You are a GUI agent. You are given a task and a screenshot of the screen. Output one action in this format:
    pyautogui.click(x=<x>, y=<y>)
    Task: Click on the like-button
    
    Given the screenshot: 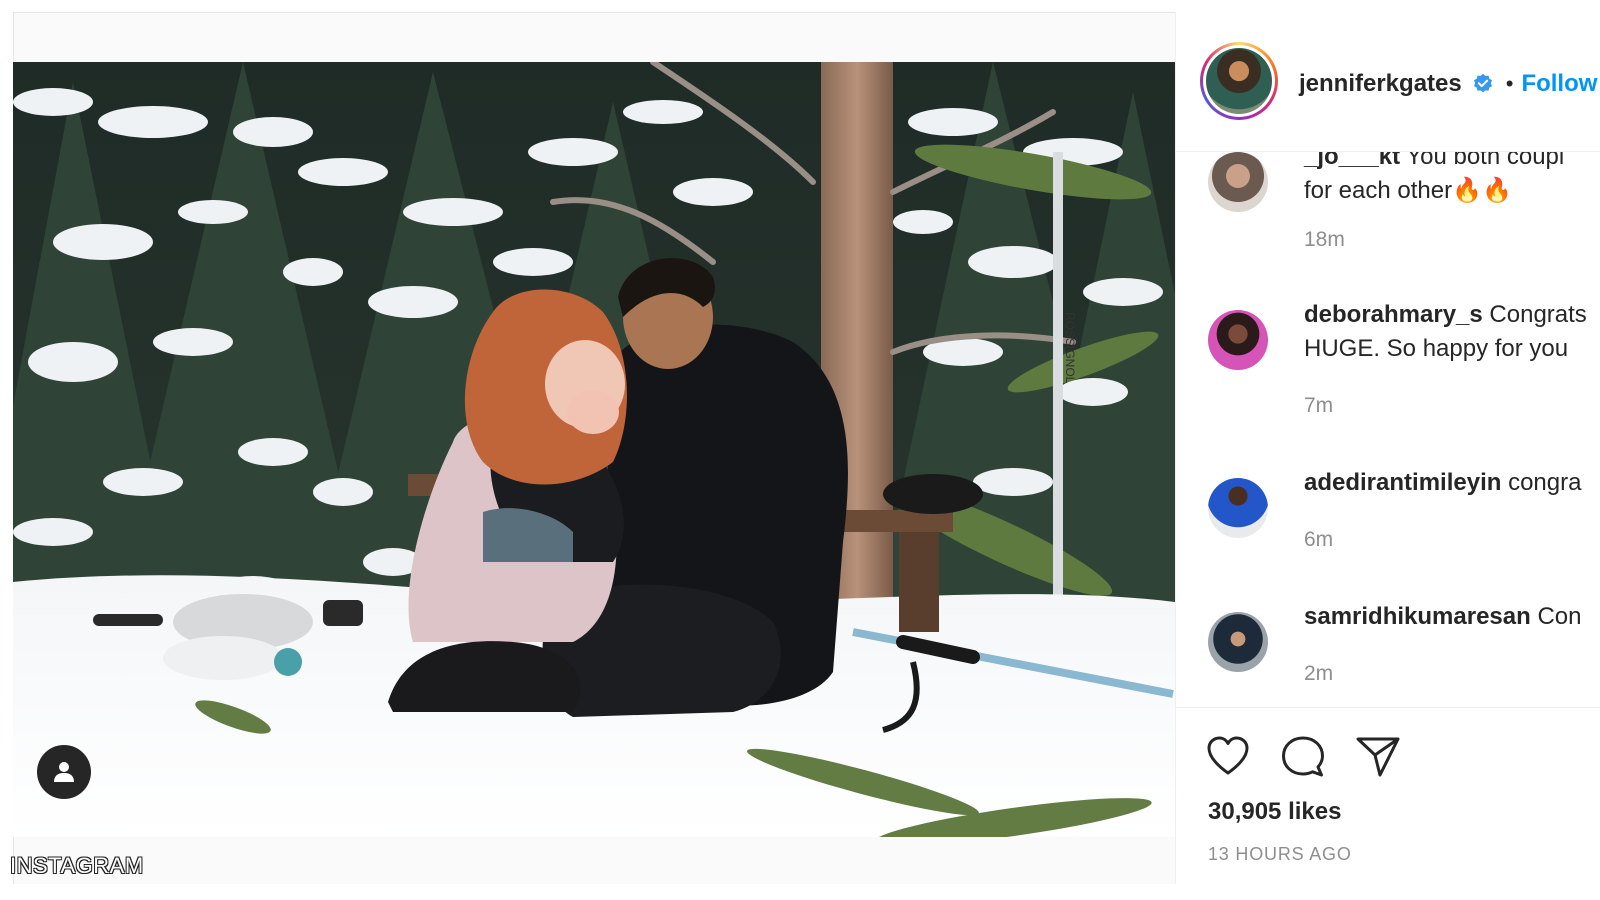 What is the action you would take?
    pyautogui.click(x=1228, y=757)
    